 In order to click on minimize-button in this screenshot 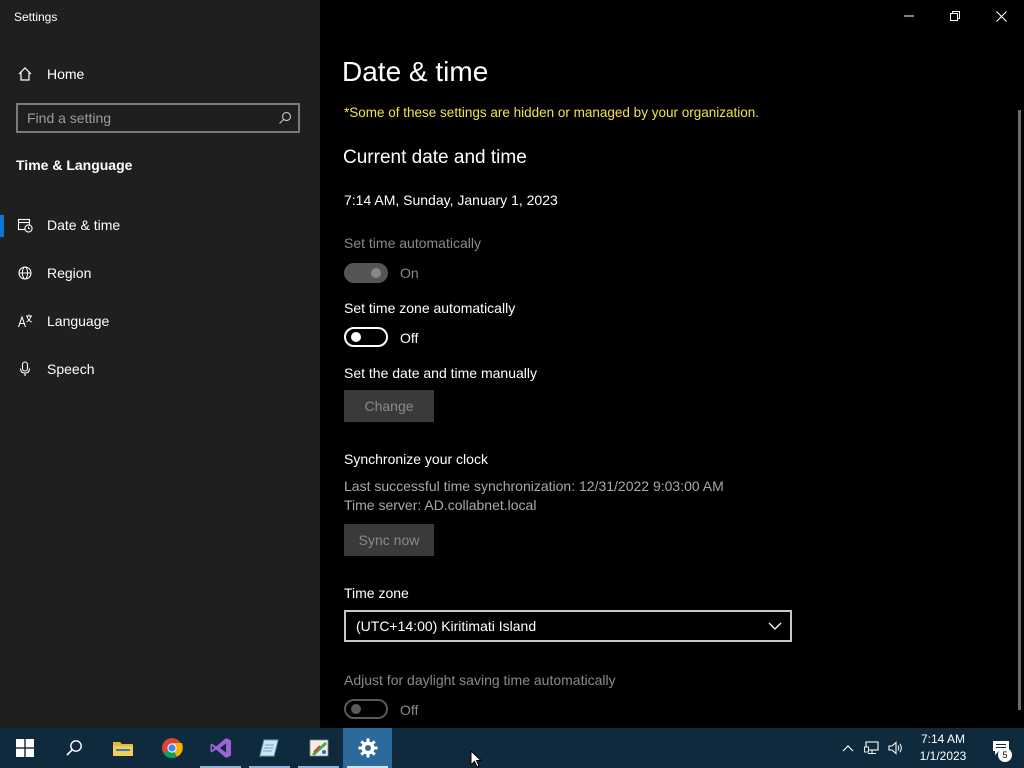, I will do `click(909, 16)`.